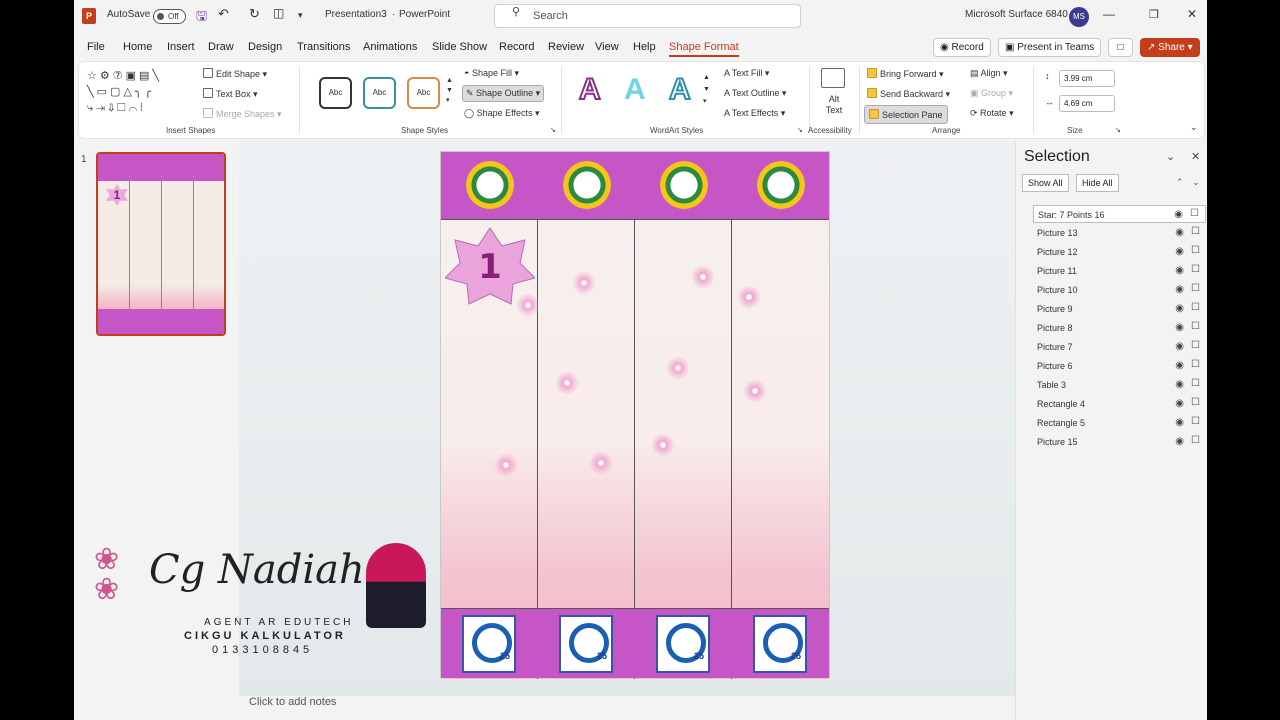  I want to click on selection-item: Picture 10 ◉ ☐, so click(1119, 290).